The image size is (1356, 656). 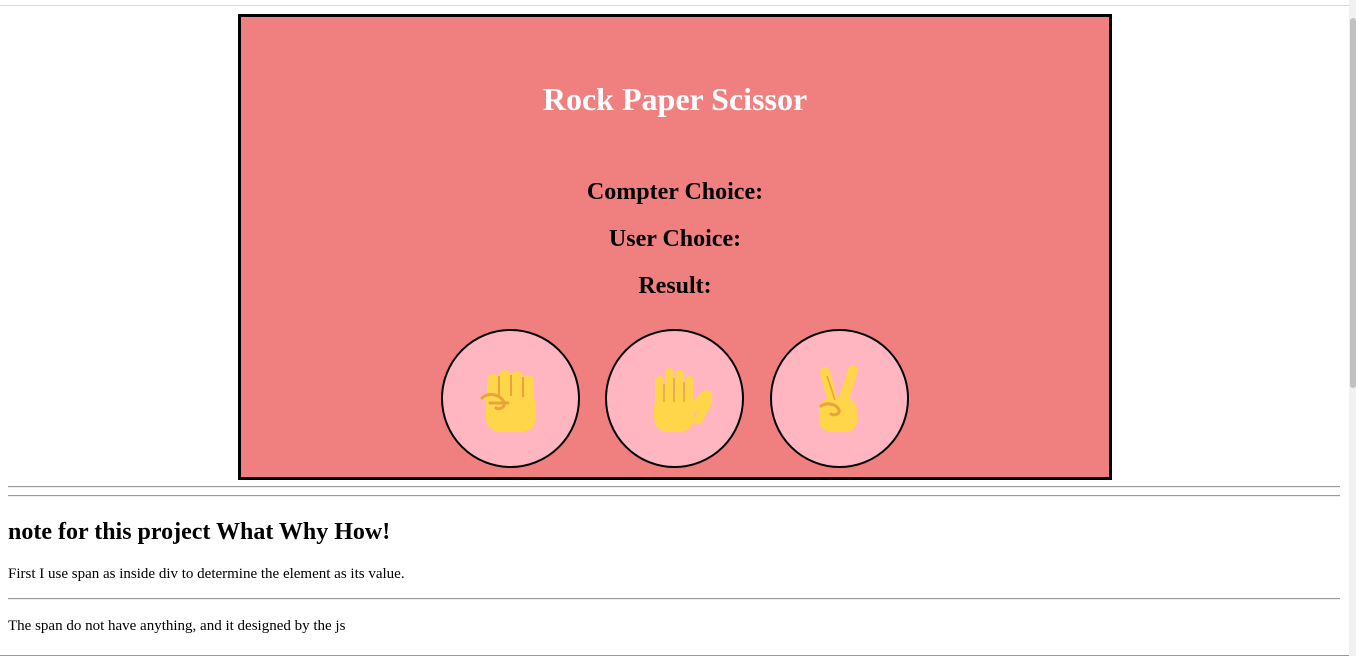 I want to click on raised-fist-icon, so click(x=508, y=400).